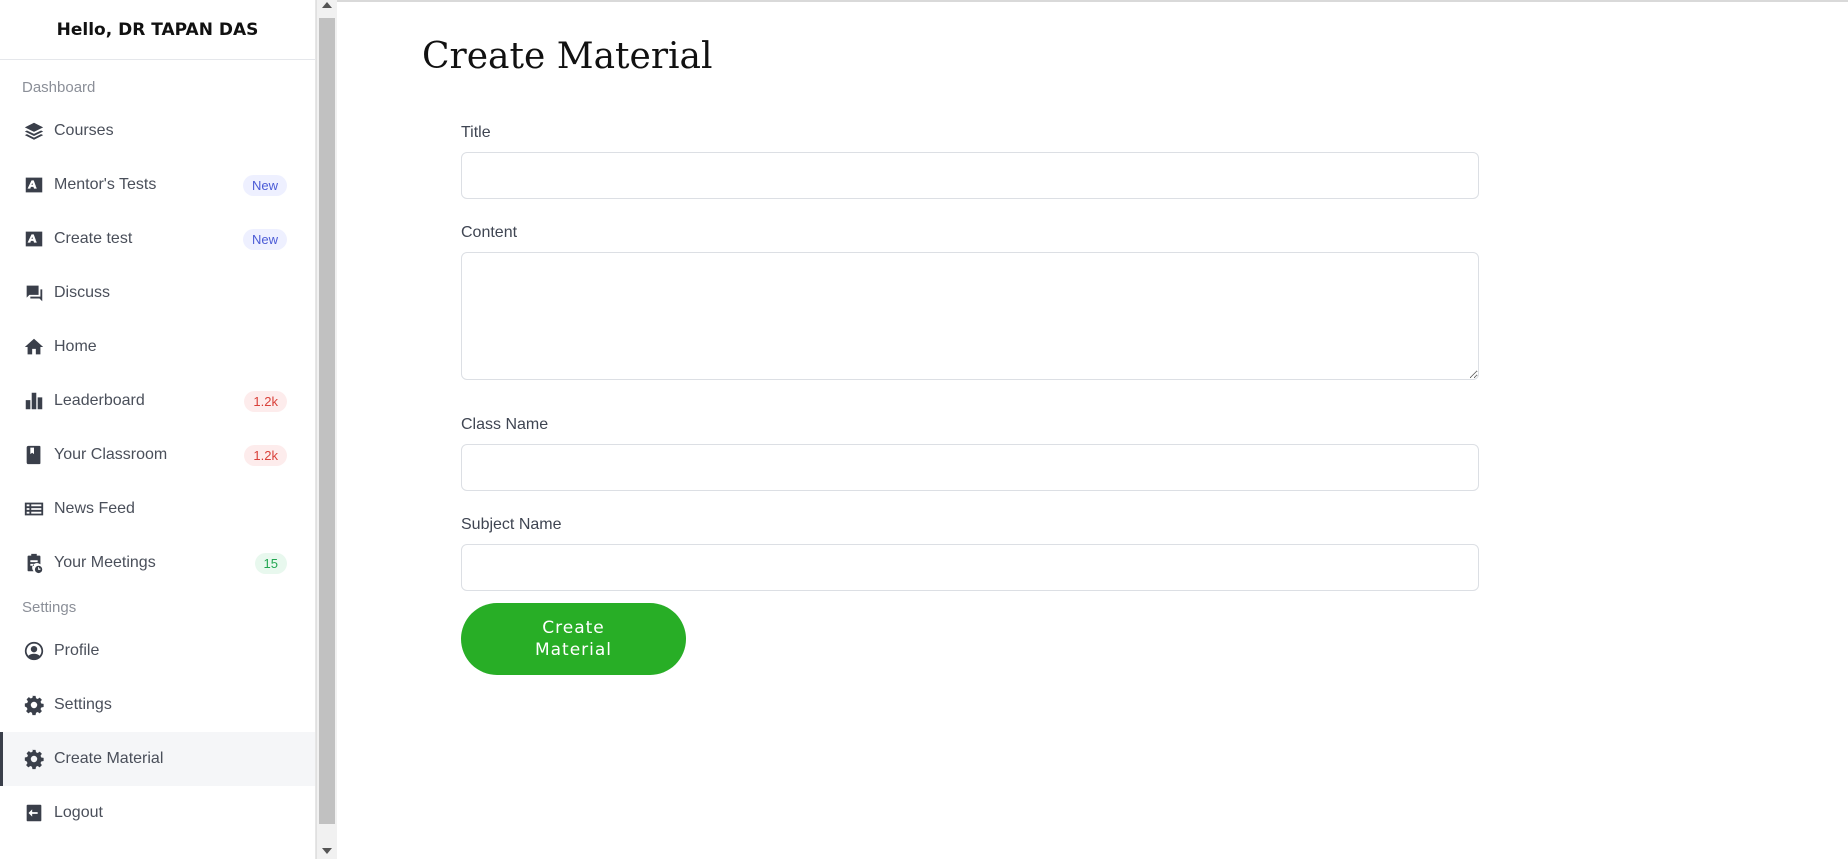 Image resolution: width=1848 pixels, height=859 pixels. I want to click on sidebar-item-label: Profile, so click(77, 650).